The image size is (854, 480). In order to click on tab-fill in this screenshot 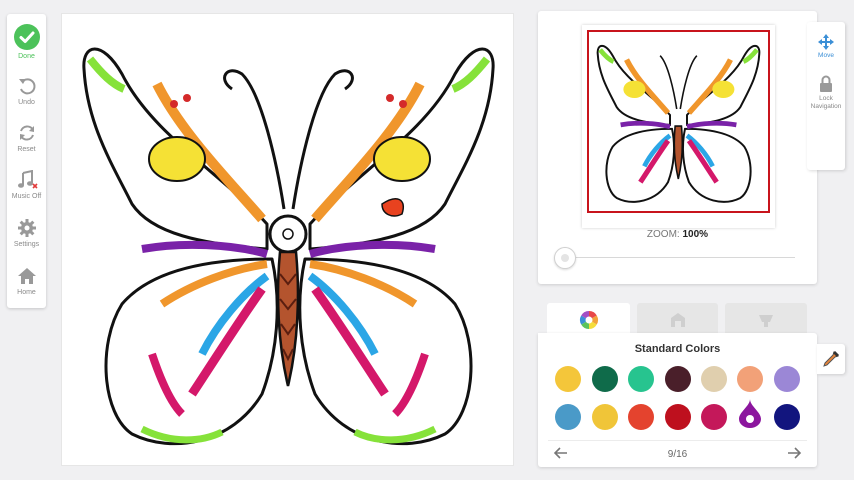, I will do `click(766, 319)`.